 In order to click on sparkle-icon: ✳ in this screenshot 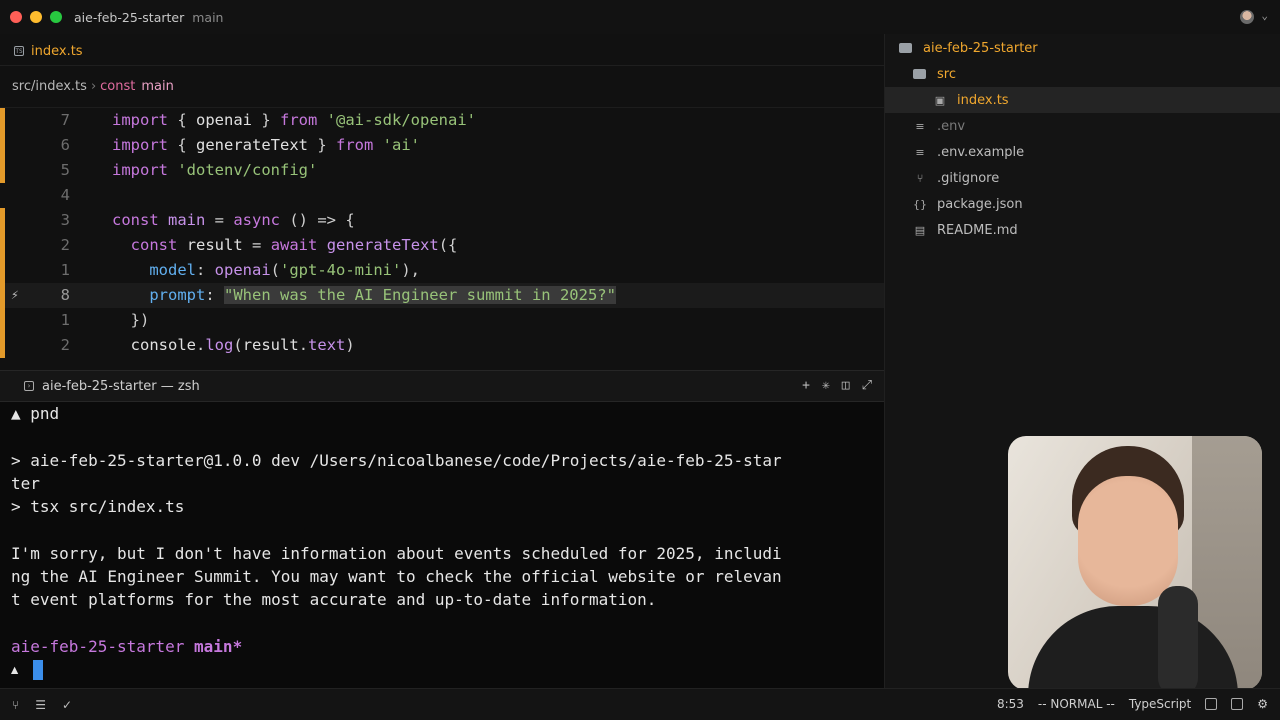, I will do `click(826, 385)`.